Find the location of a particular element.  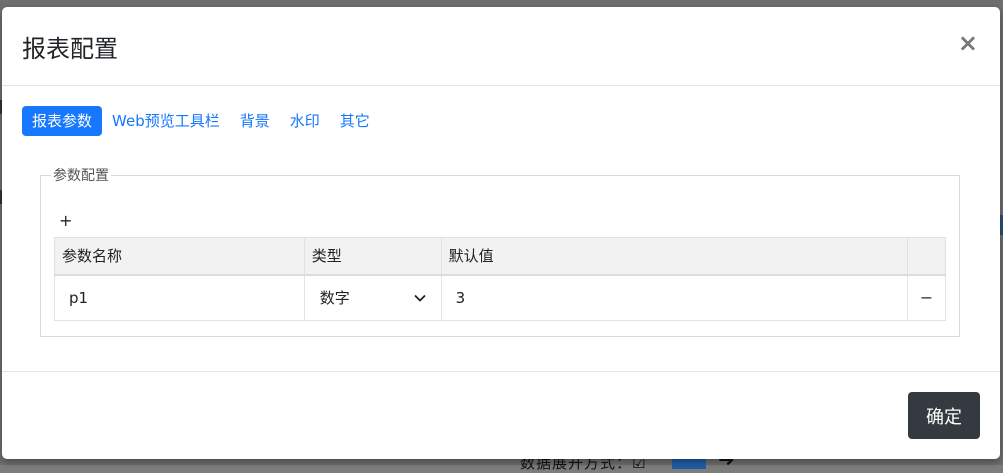

confirm-button: 确定 is located at coordinates (944, 415).